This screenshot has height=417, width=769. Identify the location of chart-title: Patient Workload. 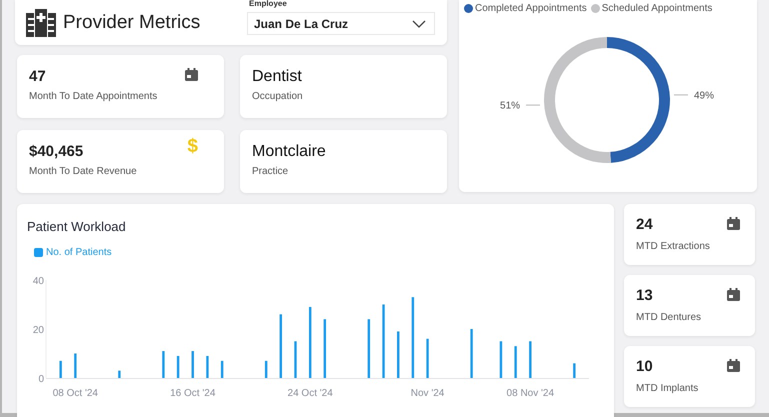
(77, 226).